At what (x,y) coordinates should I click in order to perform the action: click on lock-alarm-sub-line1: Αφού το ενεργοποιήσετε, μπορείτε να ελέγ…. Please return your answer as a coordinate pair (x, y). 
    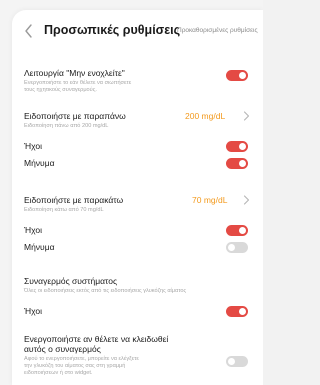
    Looking at the image, I should click on (81, 359).